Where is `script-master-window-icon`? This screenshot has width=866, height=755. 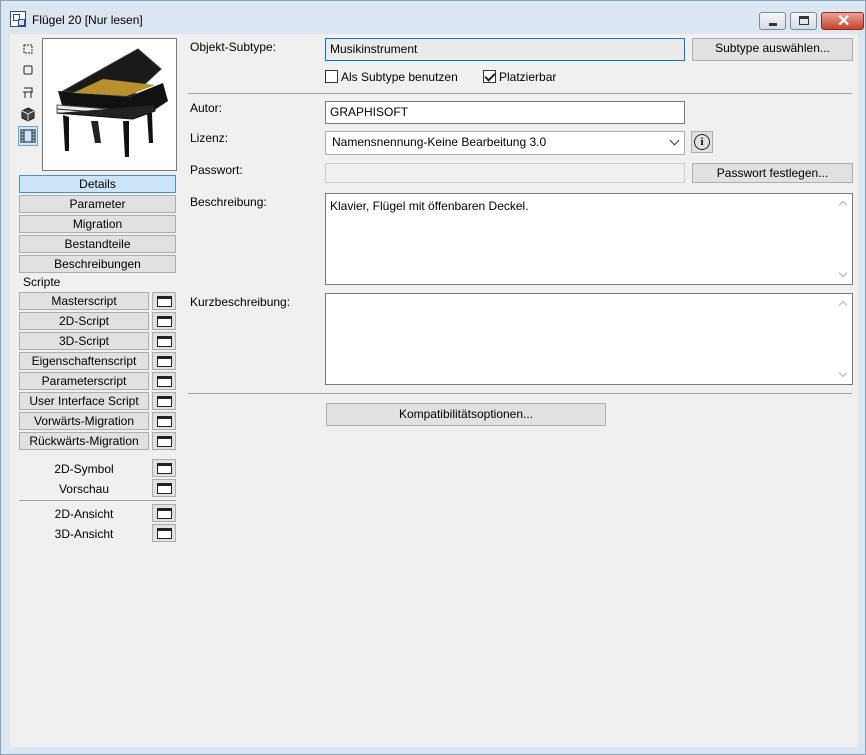
script-master-window-icon is located at coordinates (164, 301).